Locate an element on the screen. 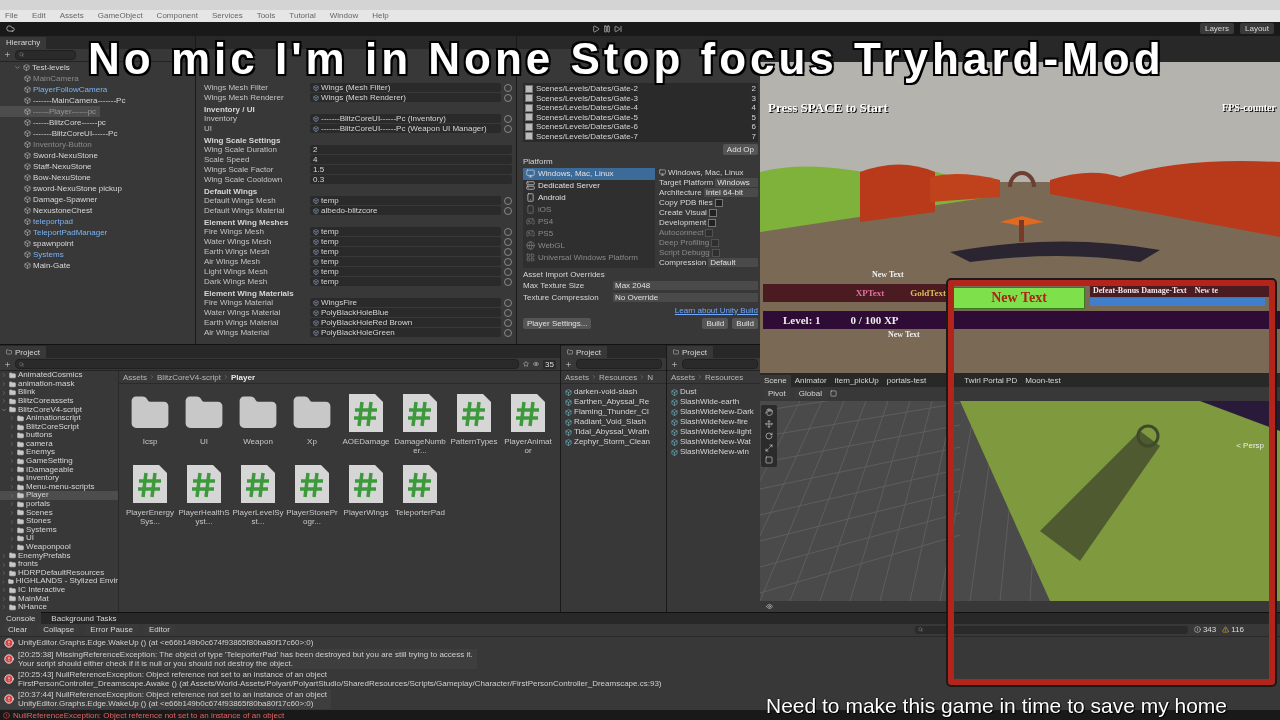 This screenshot has height=720, width=1280. object-field: Wings (Mesh Renderer) is located at coordinates (405, 98).